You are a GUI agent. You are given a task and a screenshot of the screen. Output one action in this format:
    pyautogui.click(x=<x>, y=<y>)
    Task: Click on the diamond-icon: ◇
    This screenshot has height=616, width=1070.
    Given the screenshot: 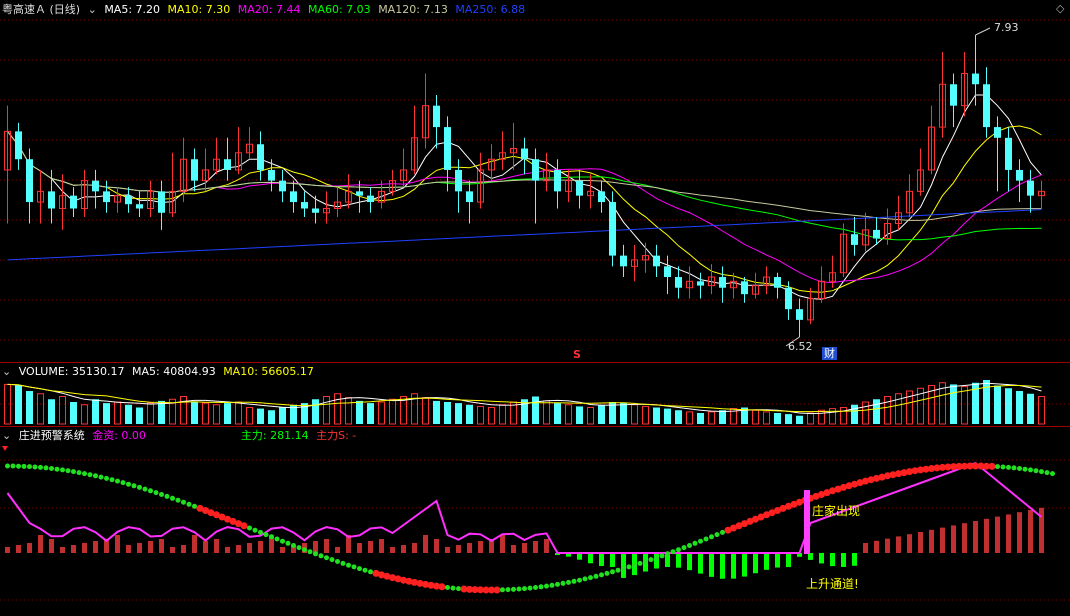 What is the action you would take?
    pyautogui.click(x=1060, y=8)
    